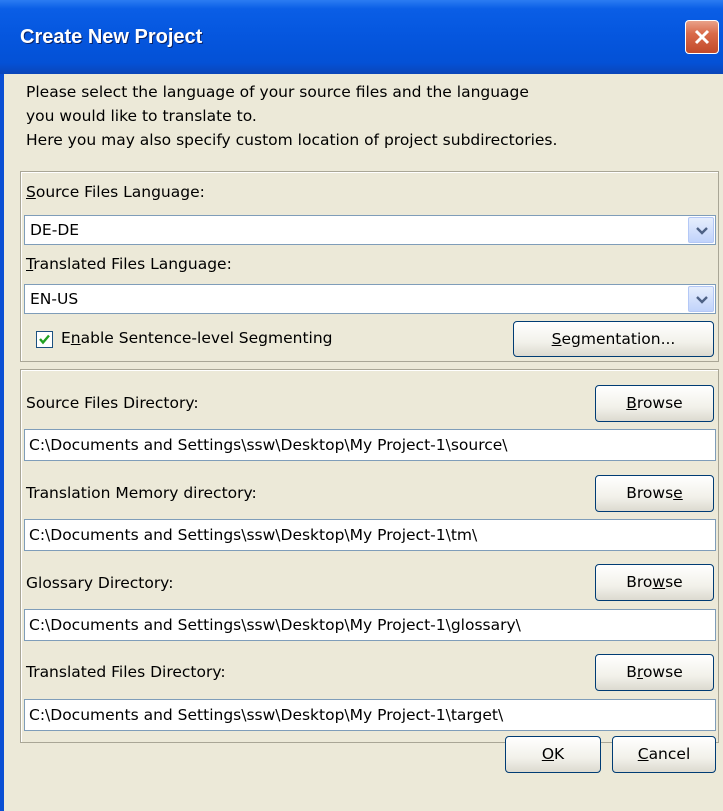  I want to click on intro-line-2: you would like to translate to., so click(141, 116).